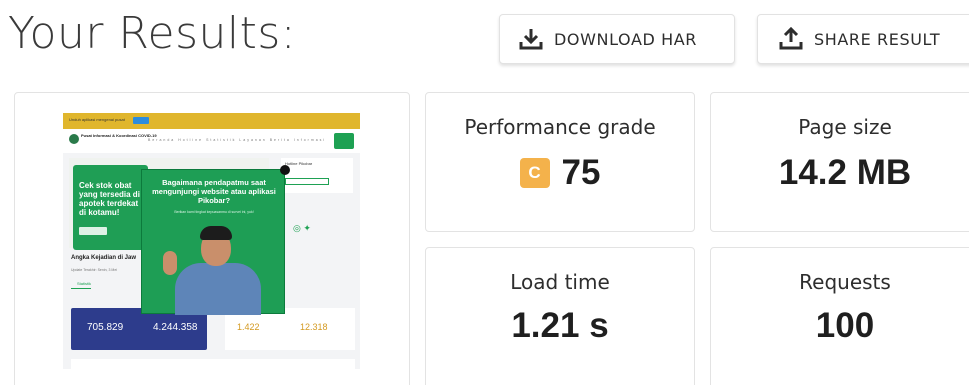 This screenshot has width=969, height=385. Describe the element at coordinates (845, 325) in the screenshot. I see `requests-value: 100` at that location.